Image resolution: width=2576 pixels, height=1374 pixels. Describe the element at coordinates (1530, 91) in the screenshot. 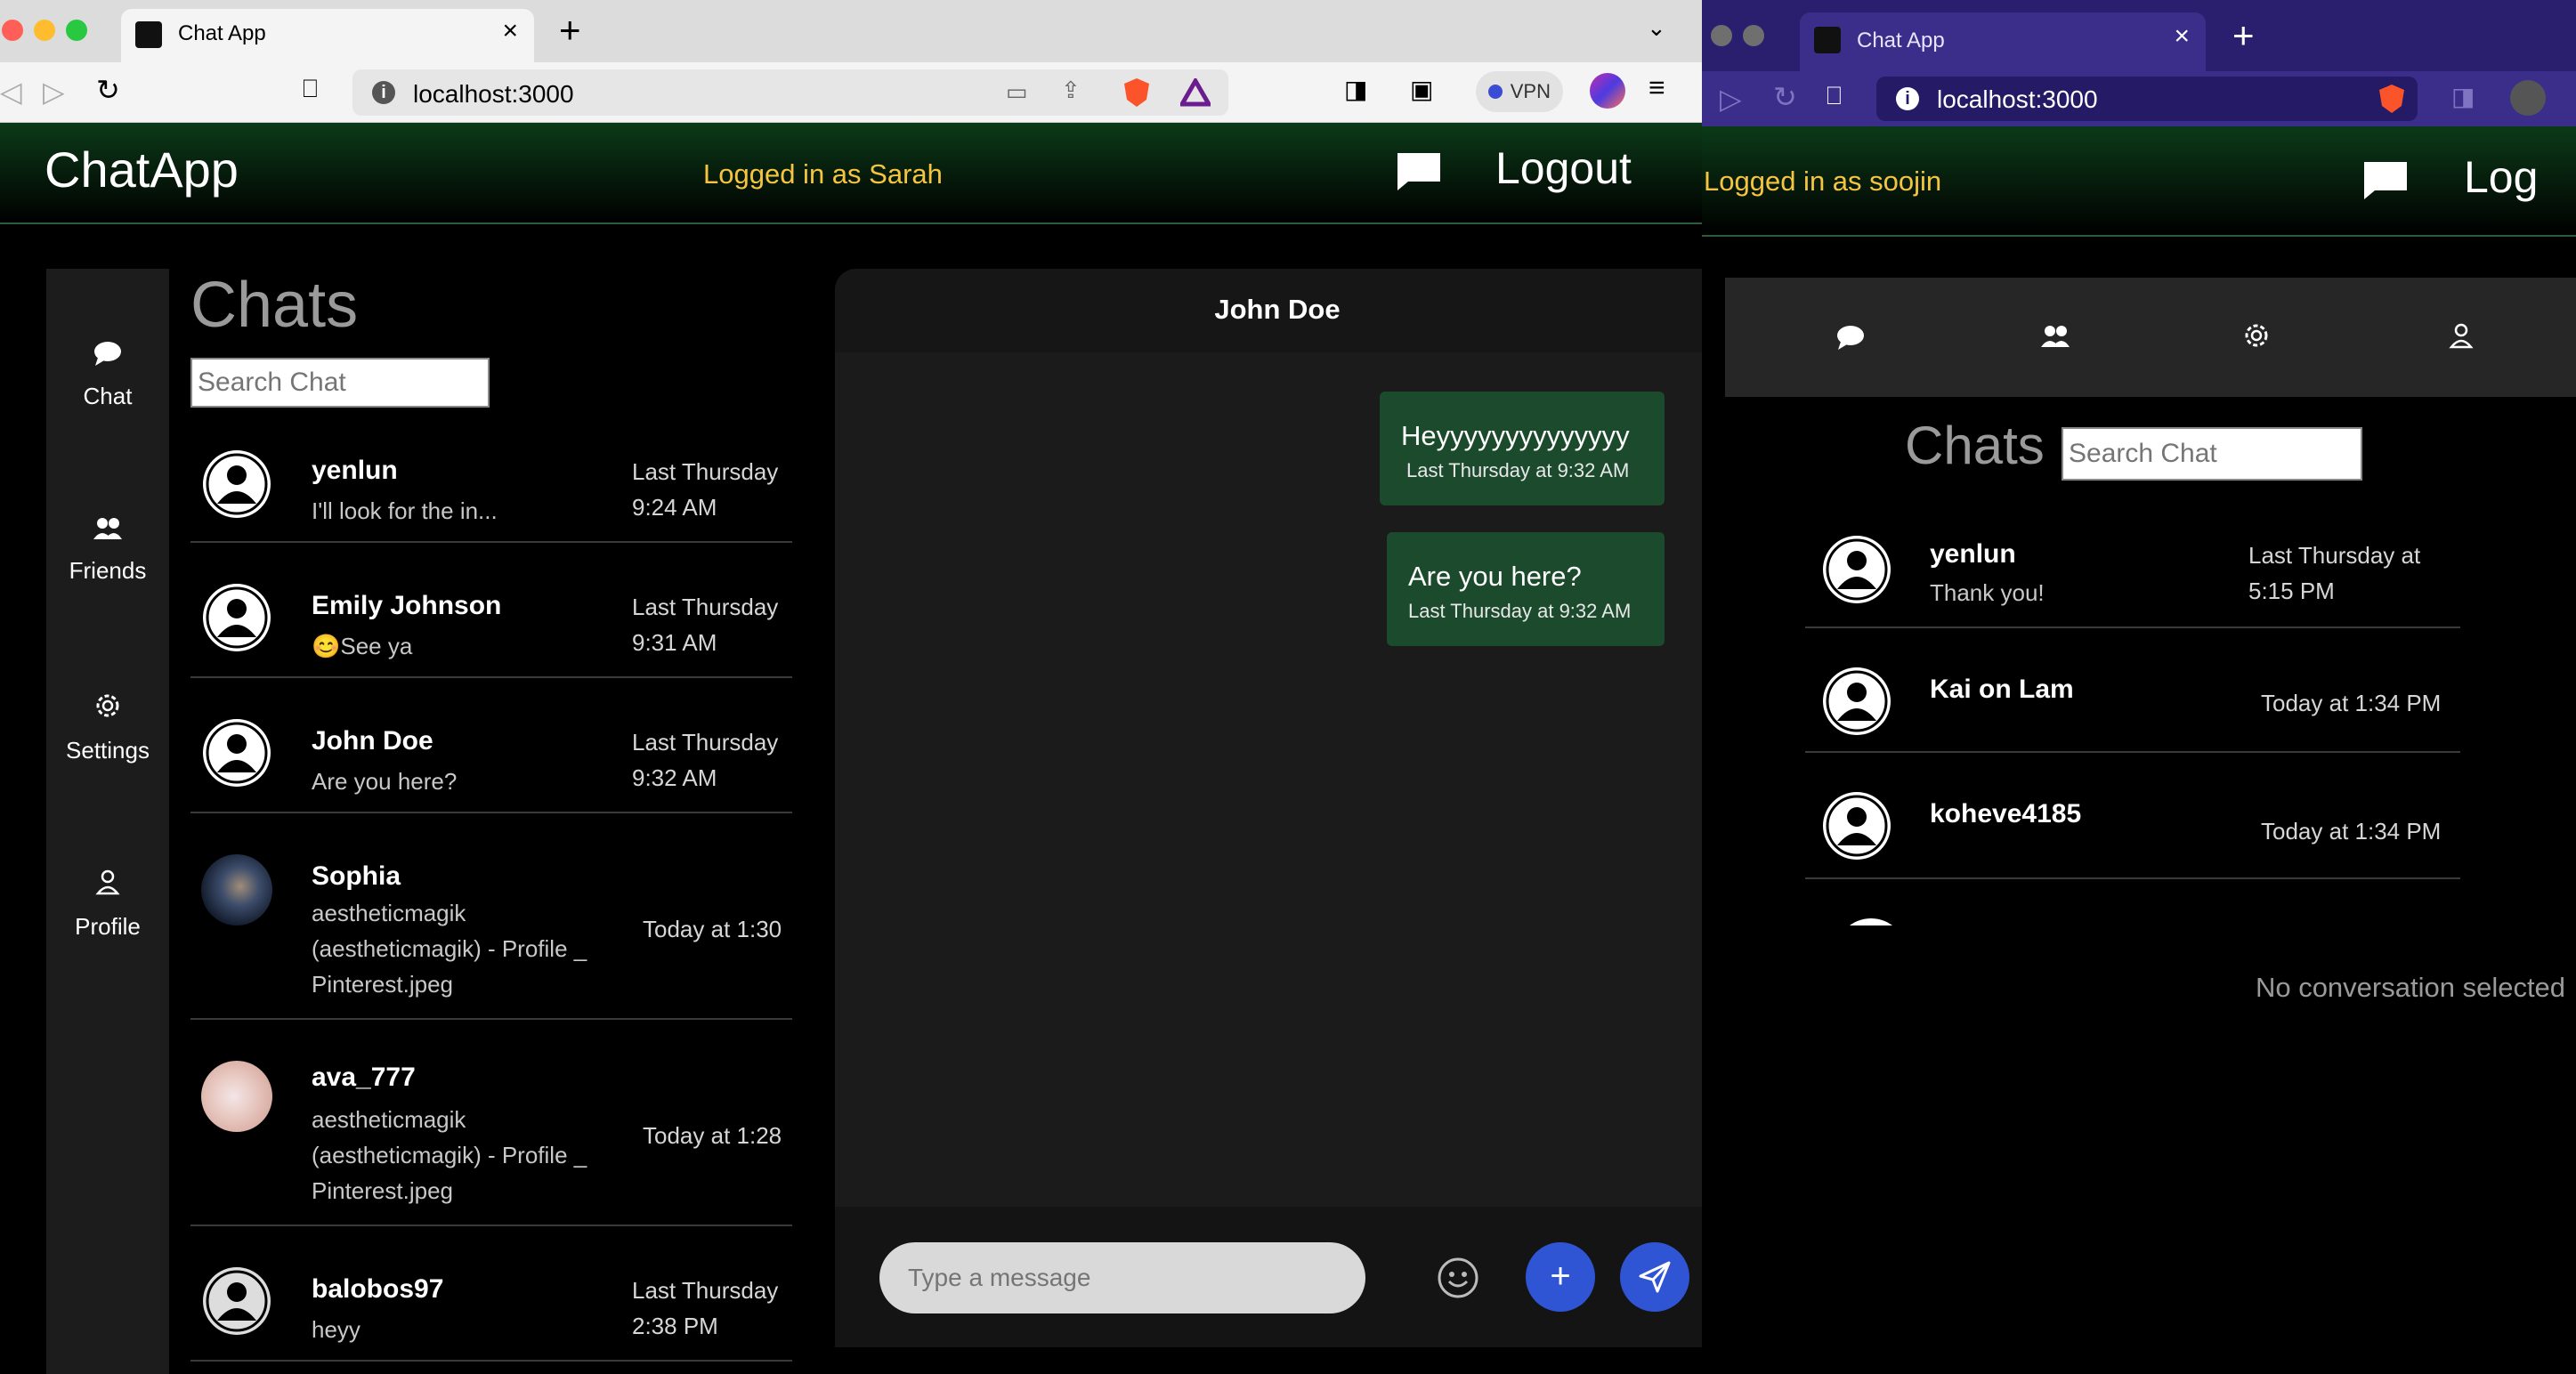

I see `vpn-label: VPN` at that location.